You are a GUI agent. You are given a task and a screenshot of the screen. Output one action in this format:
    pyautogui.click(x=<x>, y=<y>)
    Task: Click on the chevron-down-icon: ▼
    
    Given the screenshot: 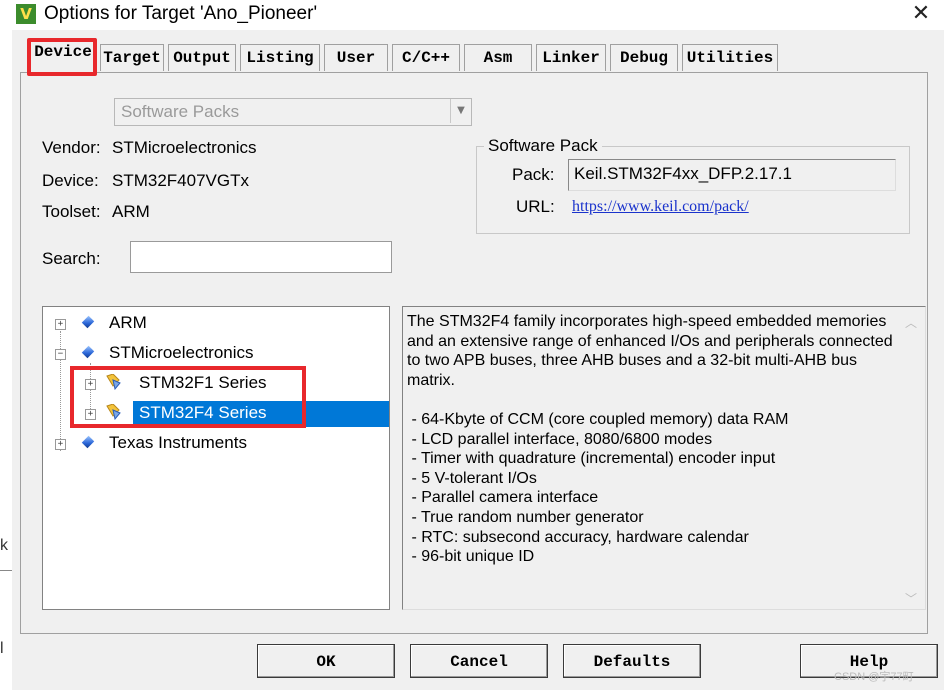 What is the action you would take?
    pyautogui.click(x=460, y=111)
    